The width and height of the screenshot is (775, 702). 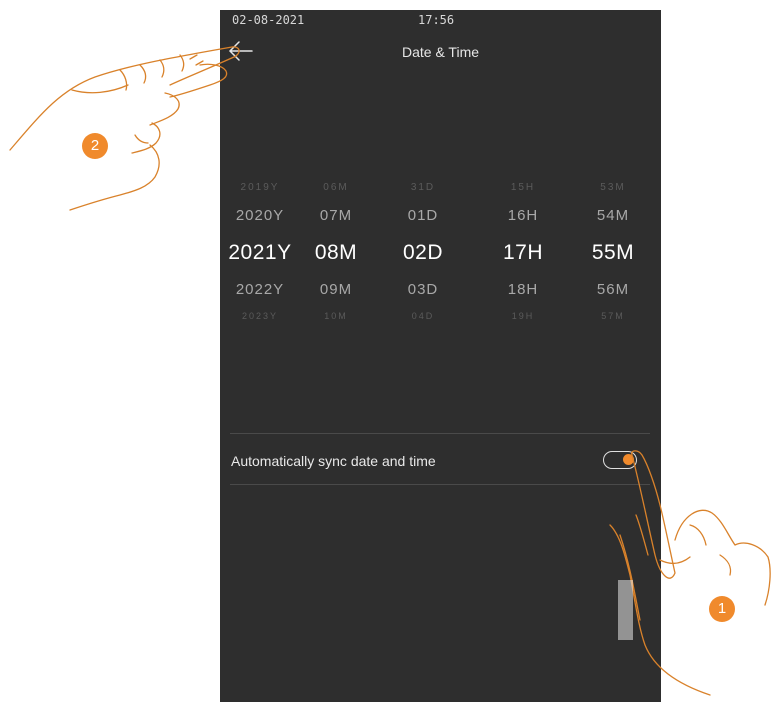 I want to click on month-option: 07M, so click(x=336, y=215).